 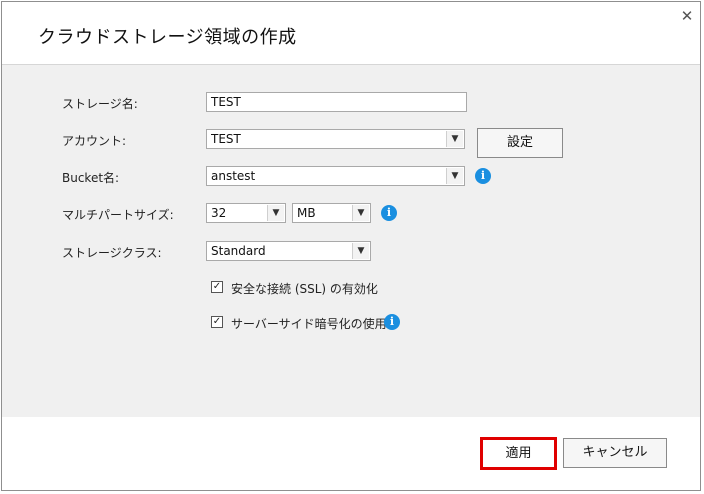 I want to click on settings-button: 設定, so click(x=520, y=143).